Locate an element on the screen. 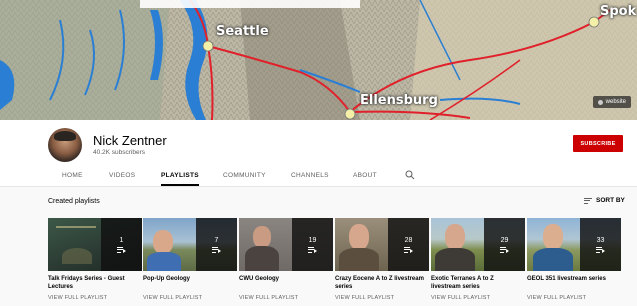  playlist-count-overlay: 33 is located at coordinates (600, 244).